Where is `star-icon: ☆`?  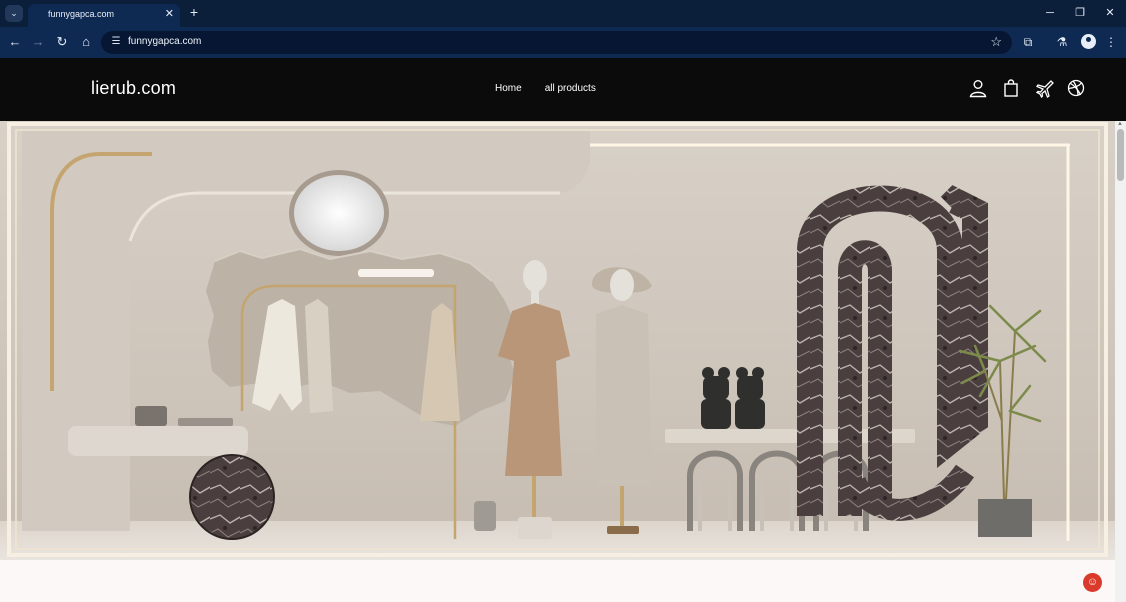
star-icon: ☆ is located at coordinates (996, 42).